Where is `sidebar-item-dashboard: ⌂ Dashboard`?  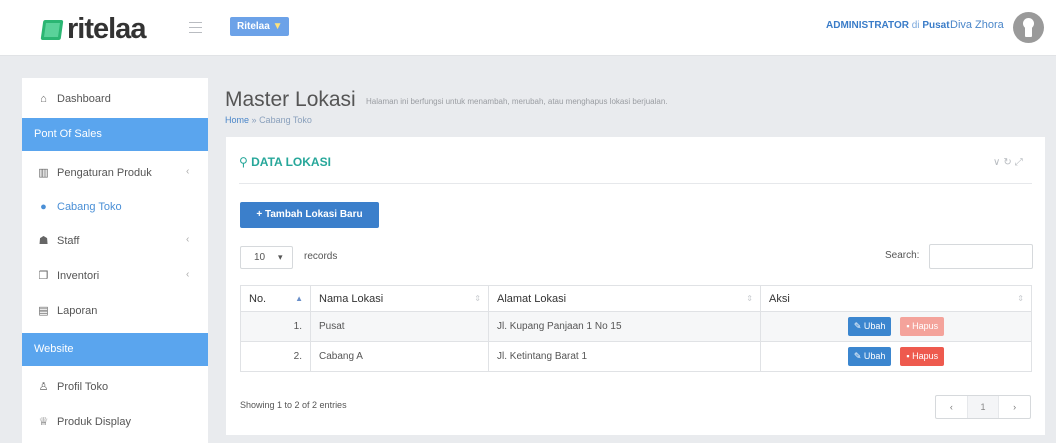 sidebar-item-dashboard: ⌂ Dashboard is located at coordinates (115, 98).